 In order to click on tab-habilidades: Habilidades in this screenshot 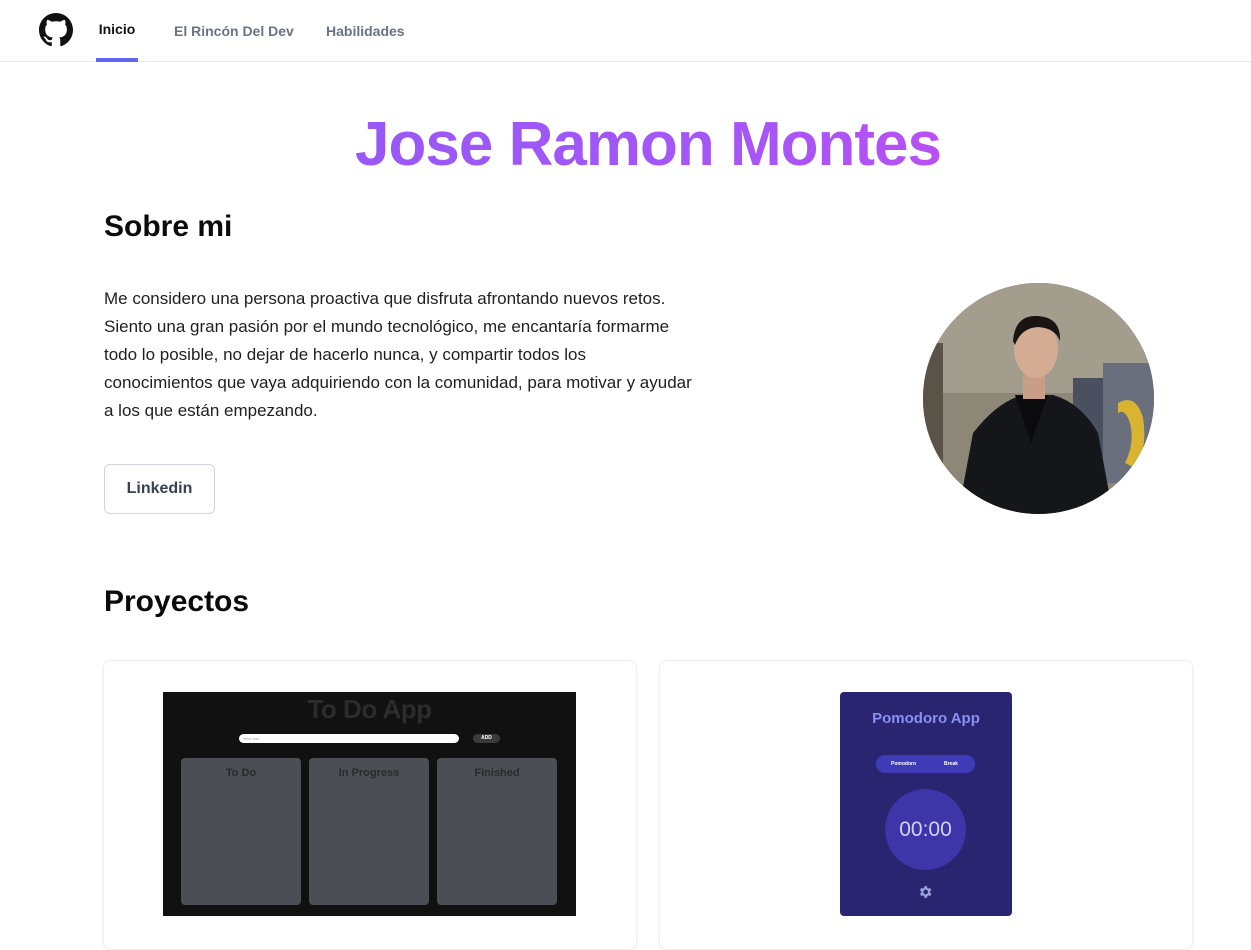, I will do `click(365, 31)`.